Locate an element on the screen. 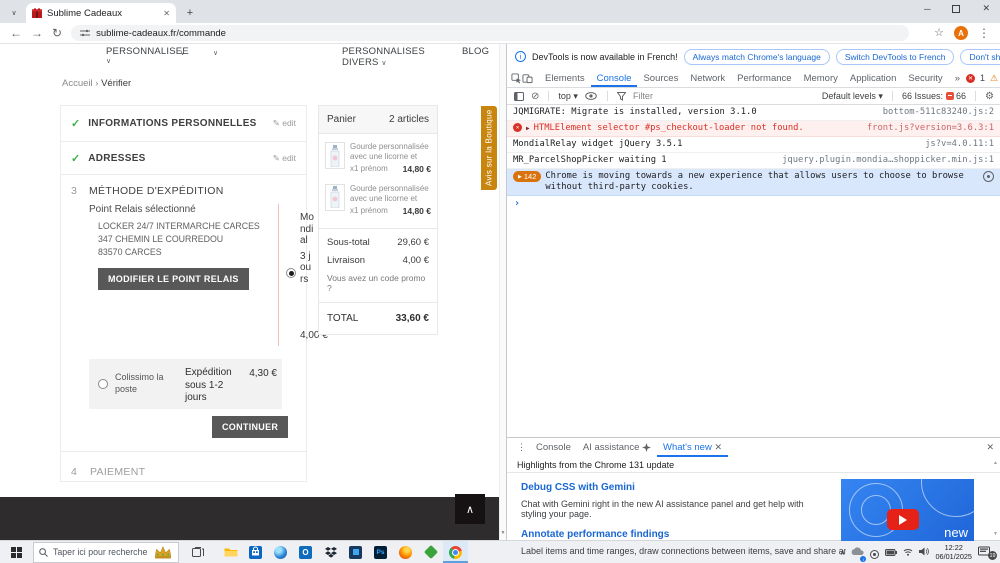 This screenshot has height=563, width=1000. scrollbar-down-arrow: ▼ is located at coordinates (503, 533).